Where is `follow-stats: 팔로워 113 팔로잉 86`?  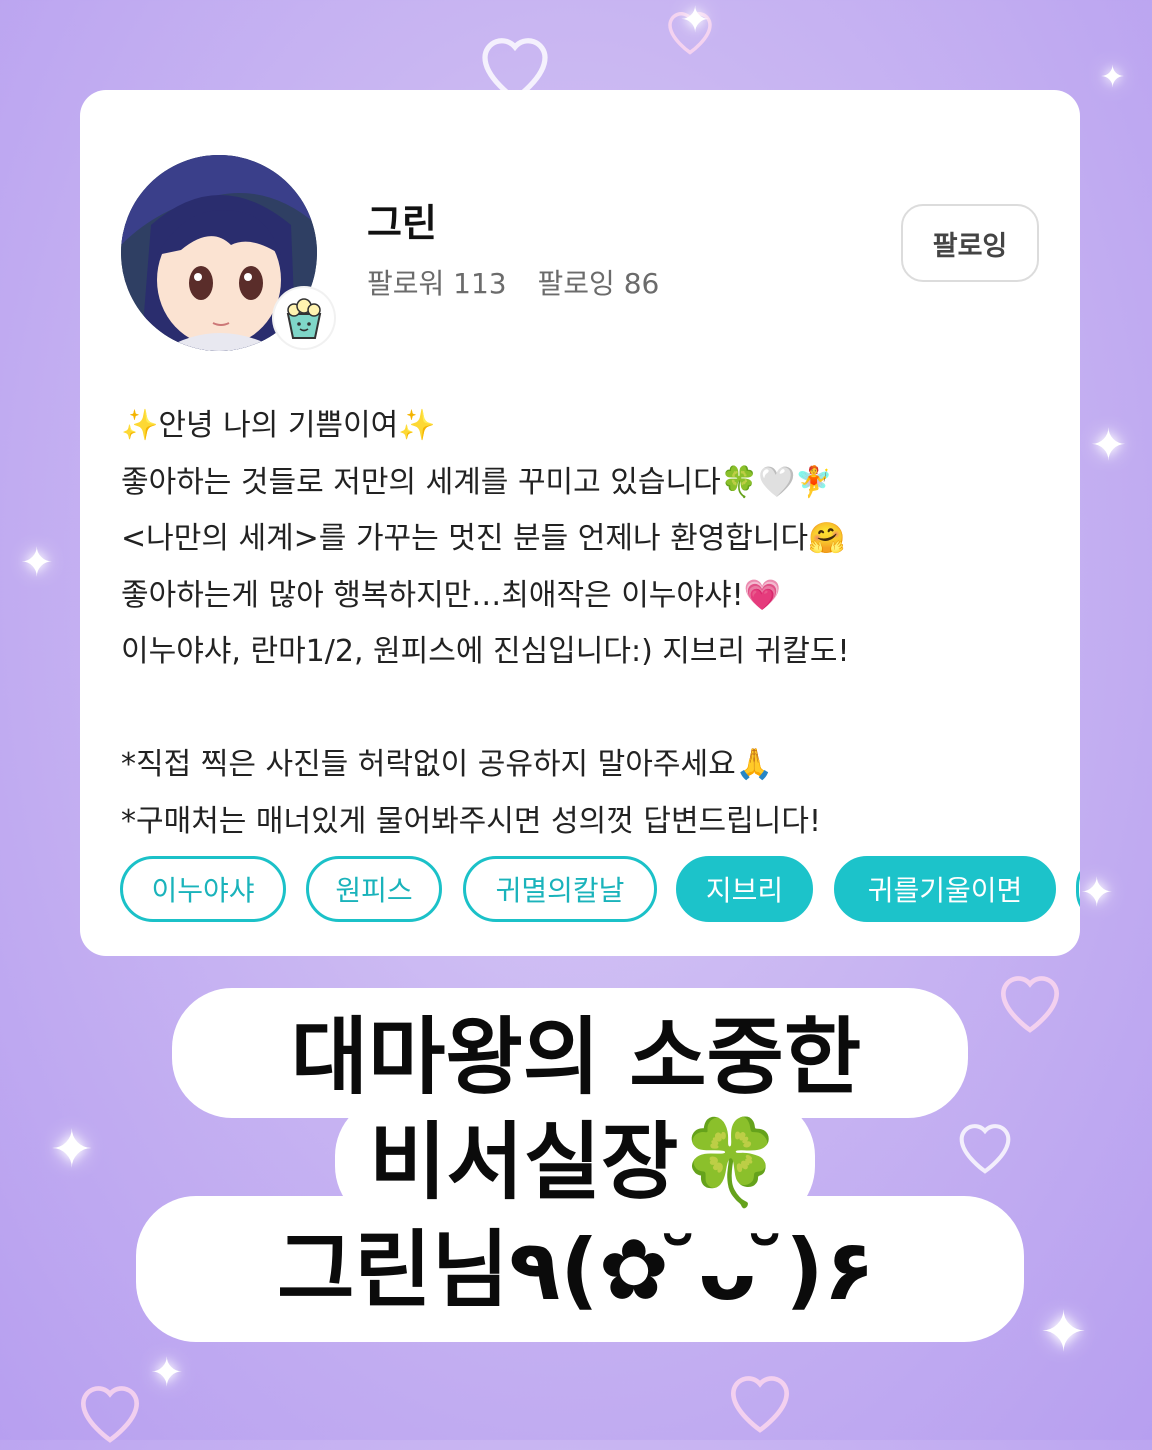 follow-stats: 팔로워 113 팔로잉 86 is located at coordinates (524, 282).